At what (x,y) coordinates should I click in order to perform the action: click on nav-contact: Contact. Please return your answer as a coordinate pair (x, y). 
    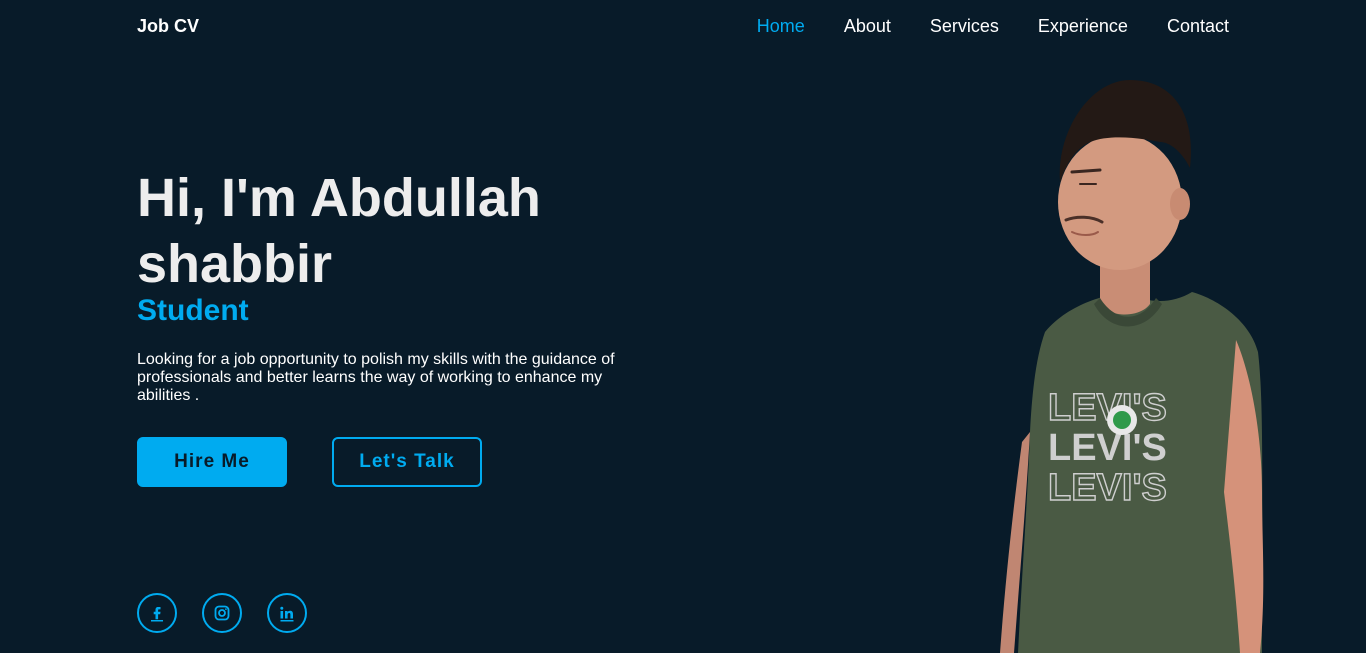
    Looking at the image, I should click on (1198, 26).